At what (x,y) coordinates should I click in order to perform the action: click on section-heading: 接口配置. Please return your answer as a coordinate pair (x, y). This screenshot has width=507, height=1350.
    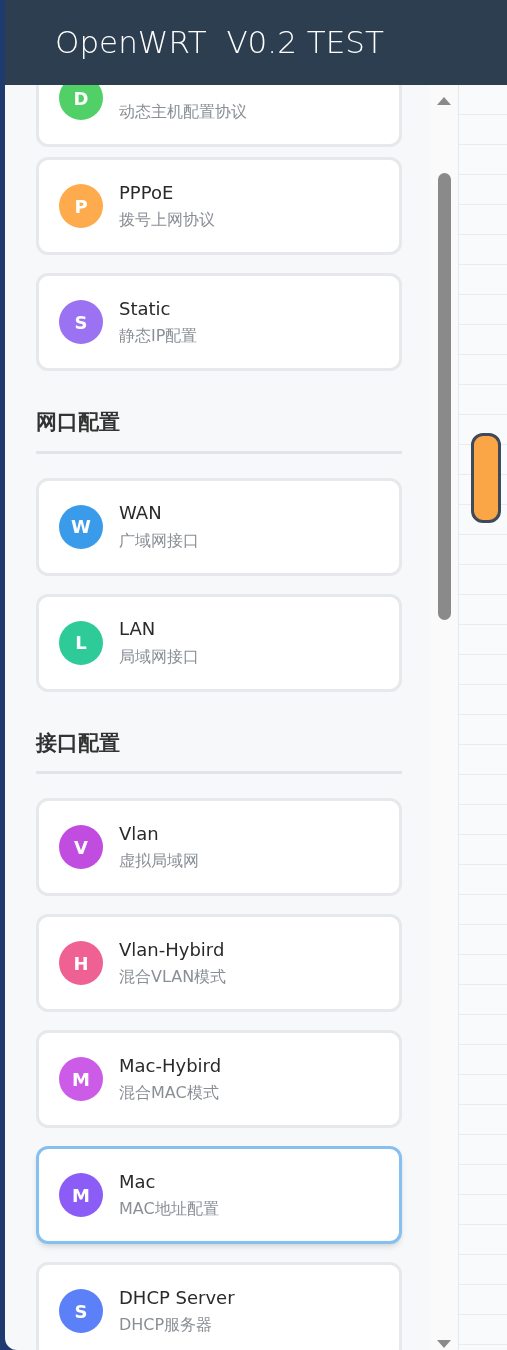
    Looking at the image, I should click on (219, 750).